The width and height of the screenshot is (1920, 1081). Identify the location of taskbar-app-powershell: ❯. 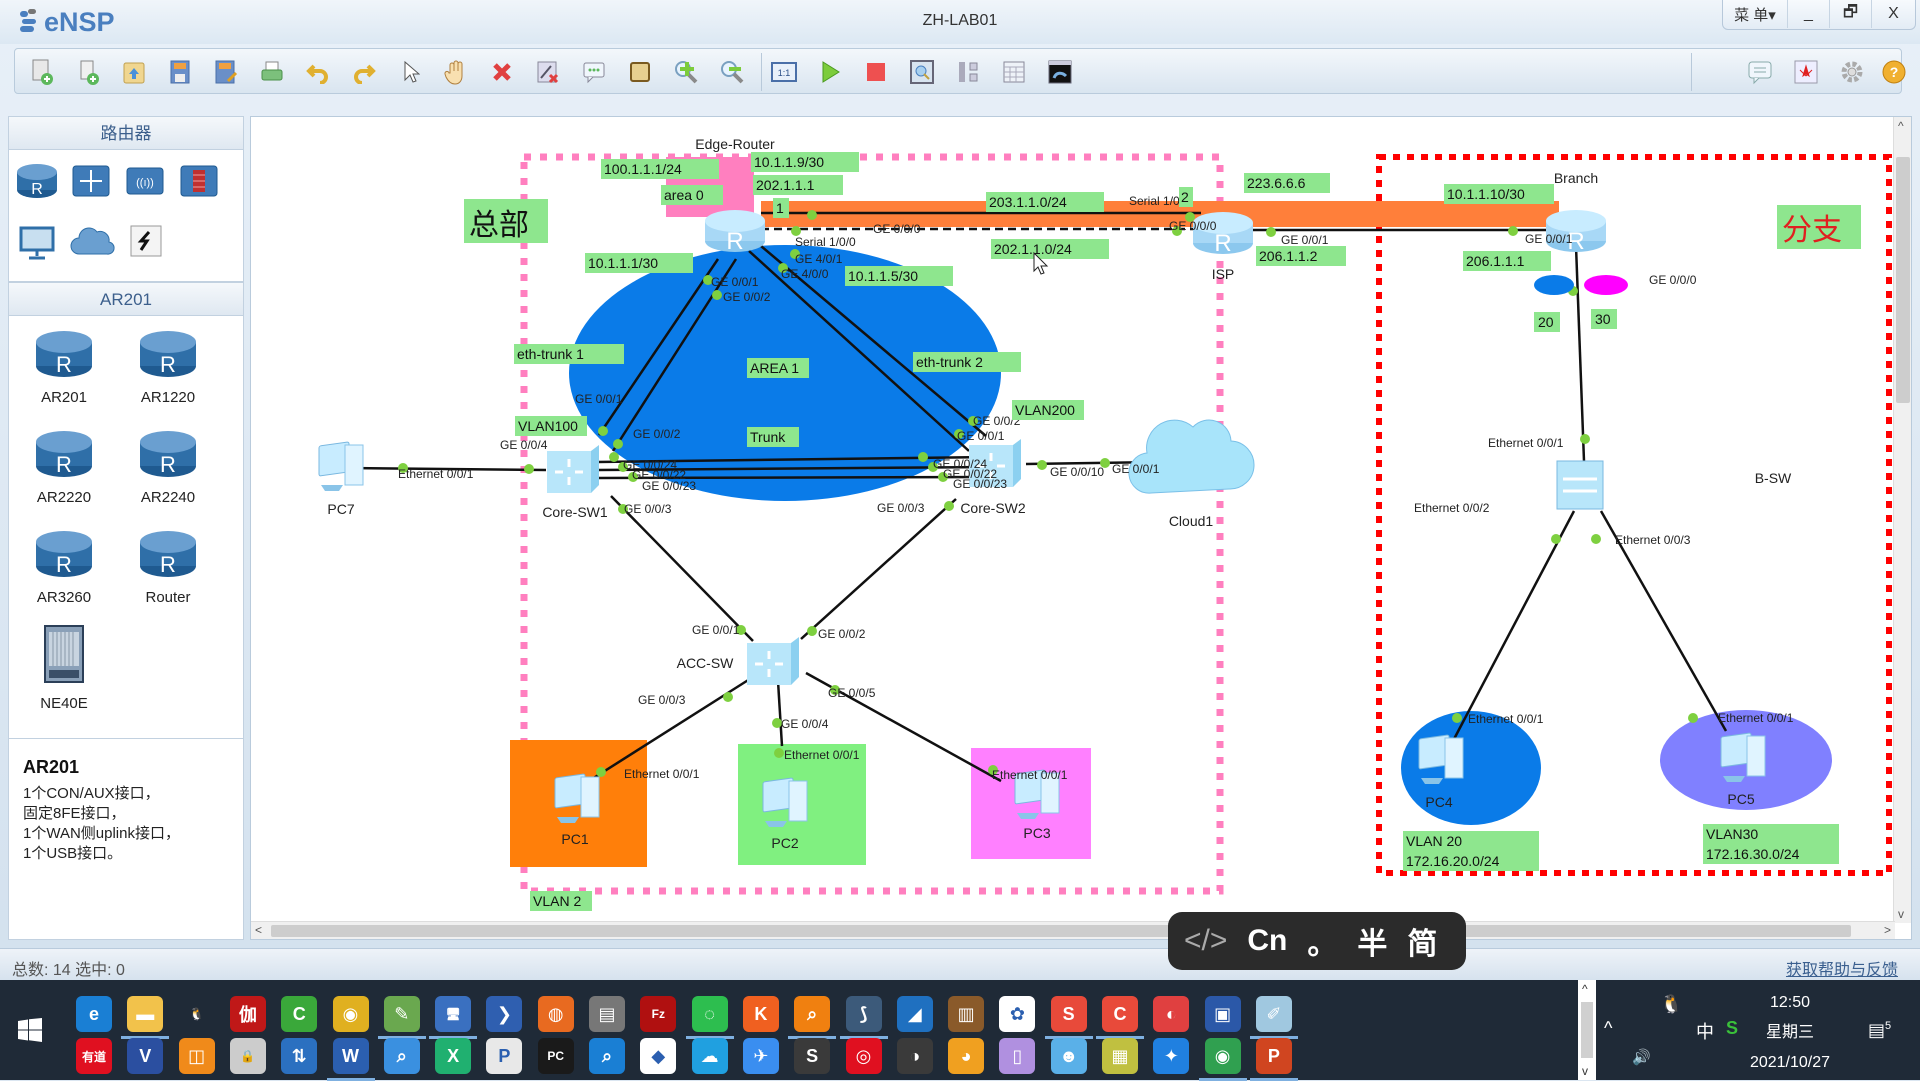
(504, 1014).